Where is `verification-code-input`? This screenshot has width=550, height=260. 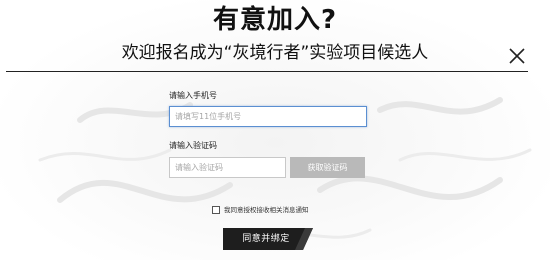
verification-code-input is located at coordinates (227, 167).